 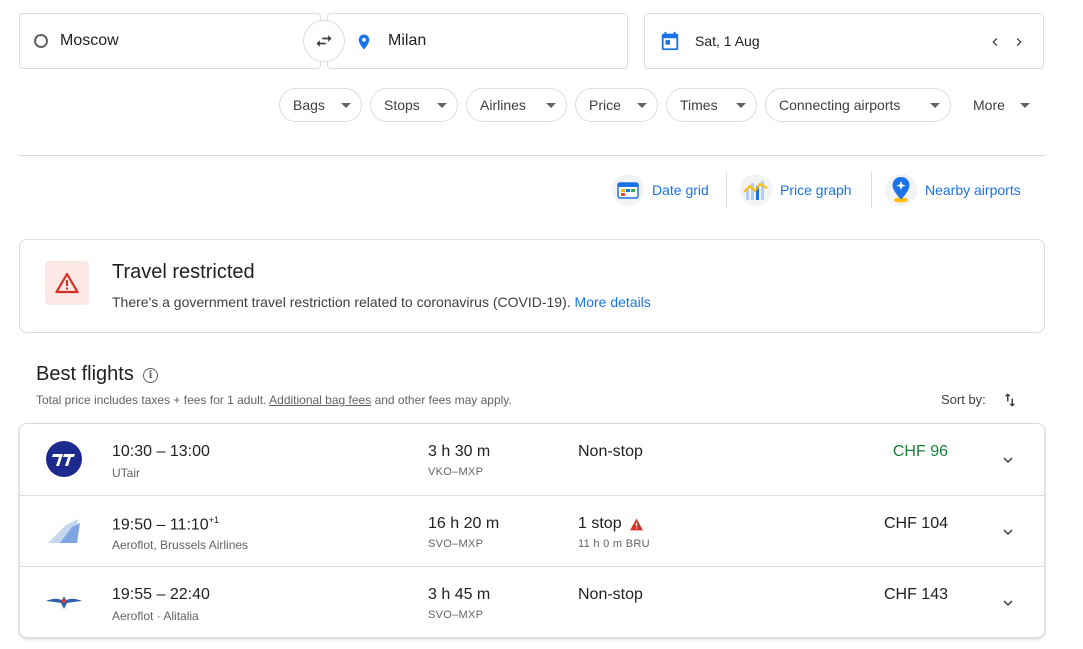 What do you see at coordinates (699, 105) in the screenshot?
I see `filter-times-label: Times` at bounding box center [699, 105].